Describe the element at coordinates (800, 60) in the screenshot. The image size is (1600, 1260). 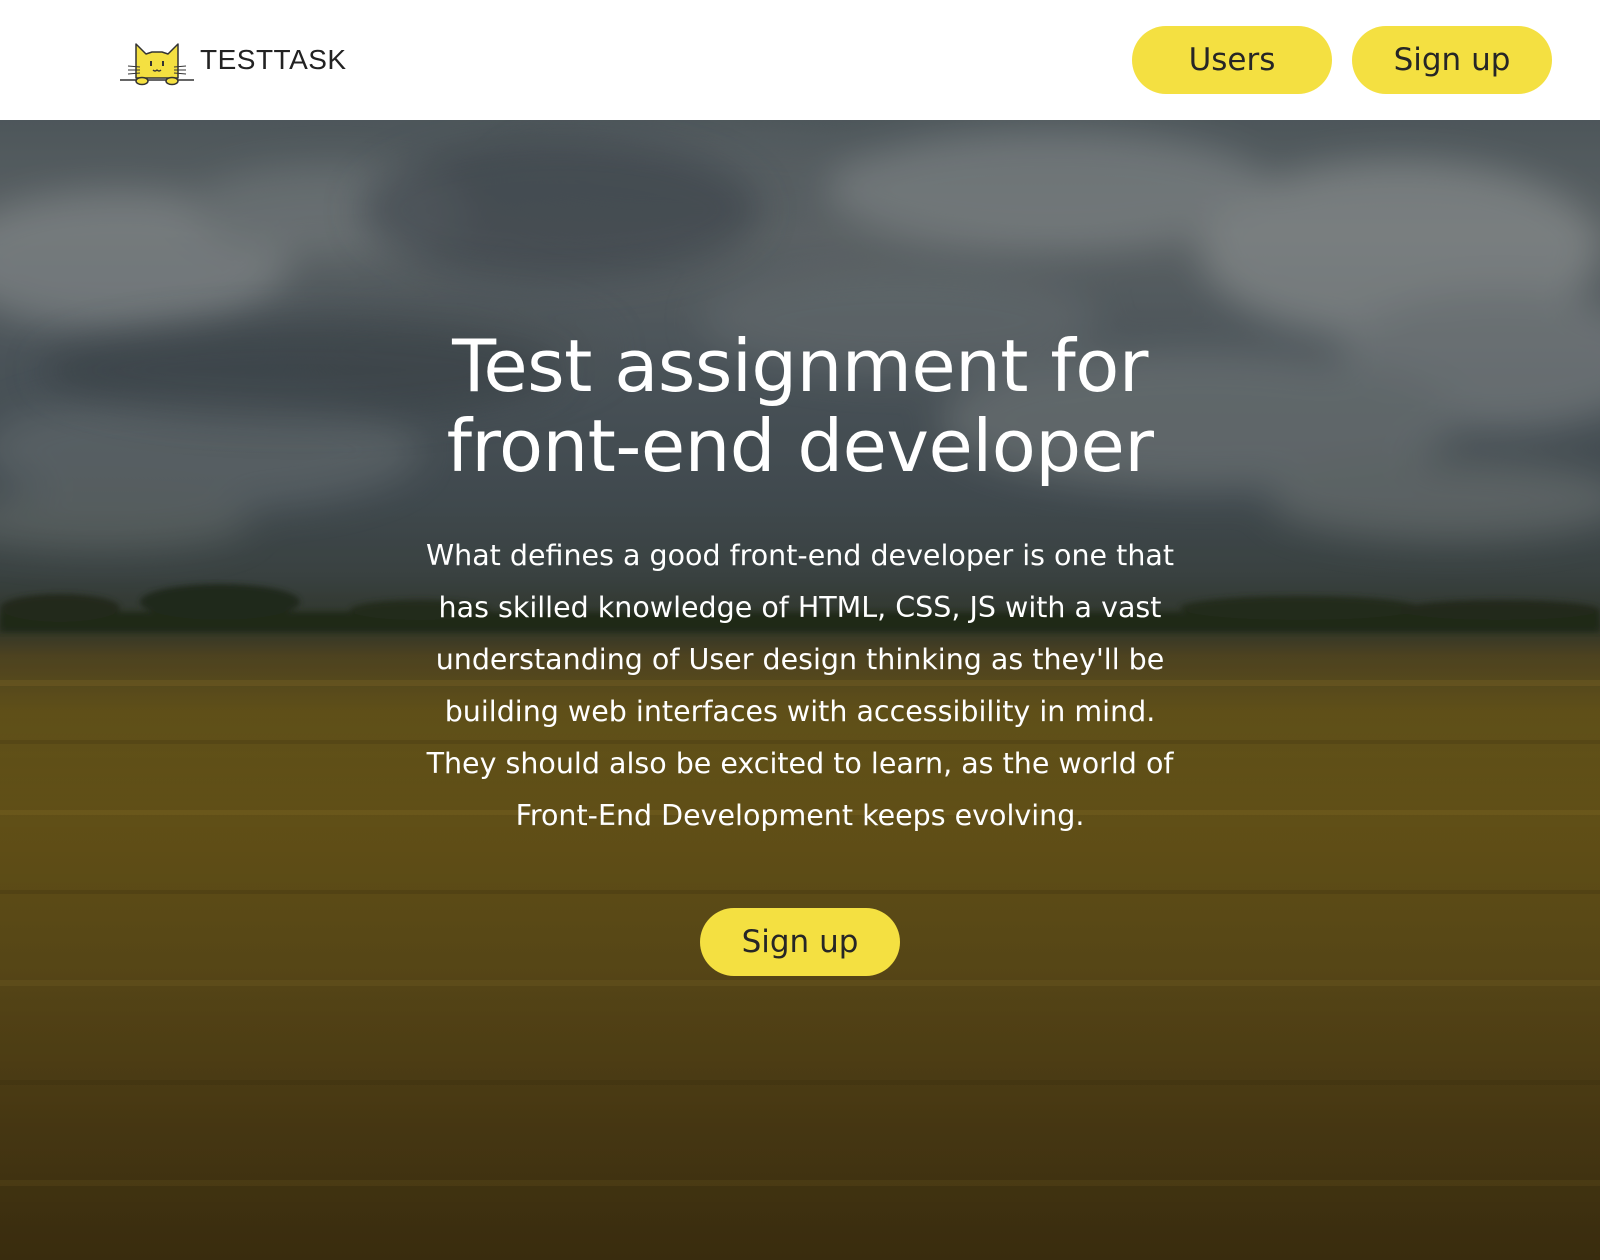
I see `site-header: TESTTASK Users Sign up` at that location.